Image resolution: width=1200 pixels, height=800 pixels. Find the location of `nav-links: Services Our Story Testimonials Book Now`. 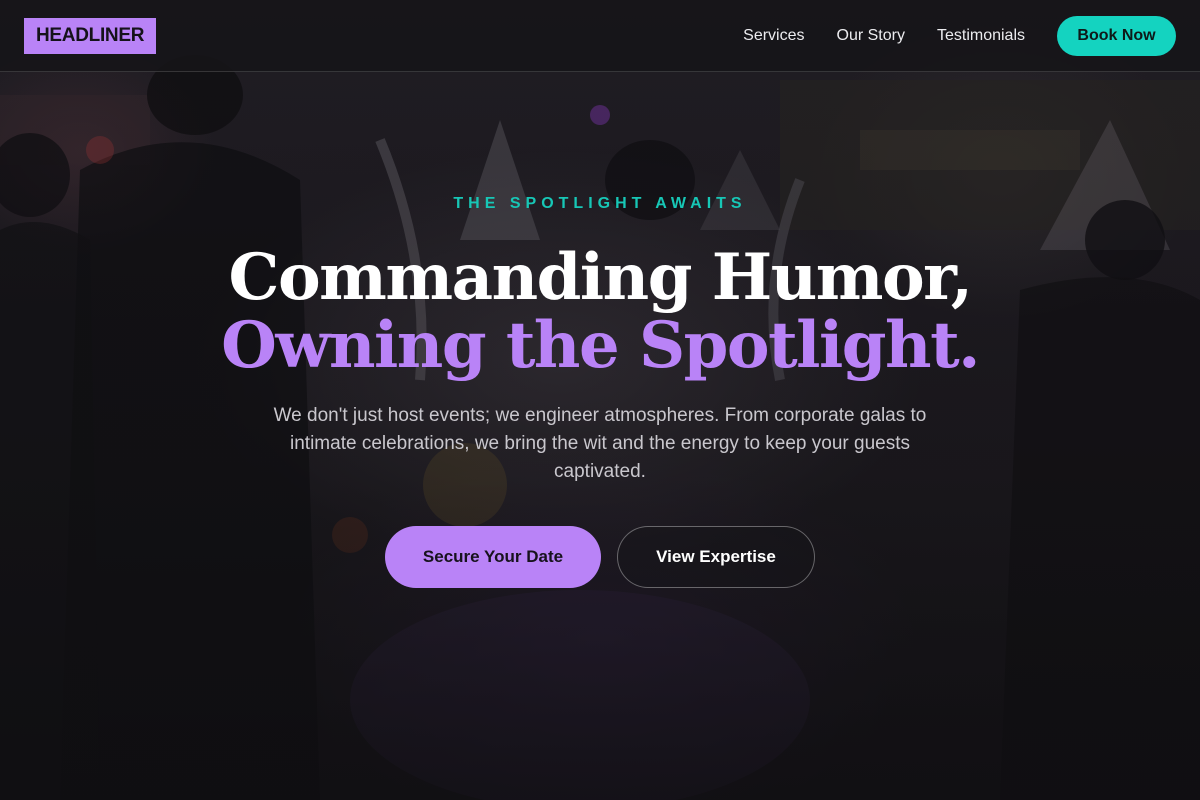

nav-links: Services Our Story Testimonials Book Now is located at coordinates (943, 35).